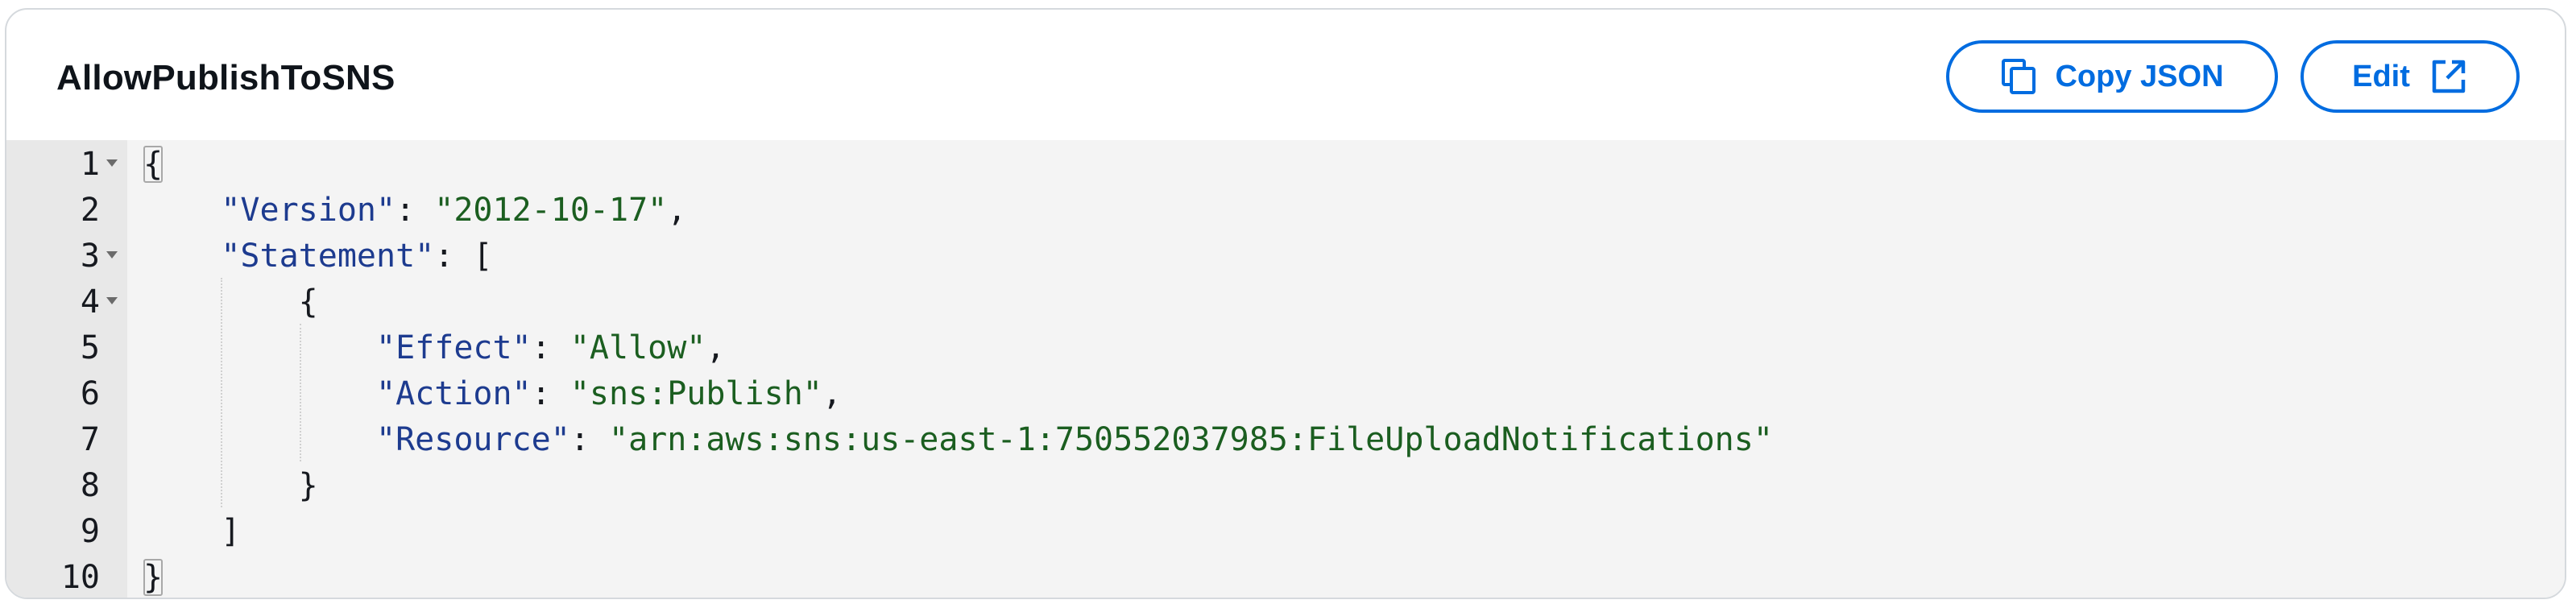  I want to click on copy-json-button: Copy JSON, so click(2112, 76).